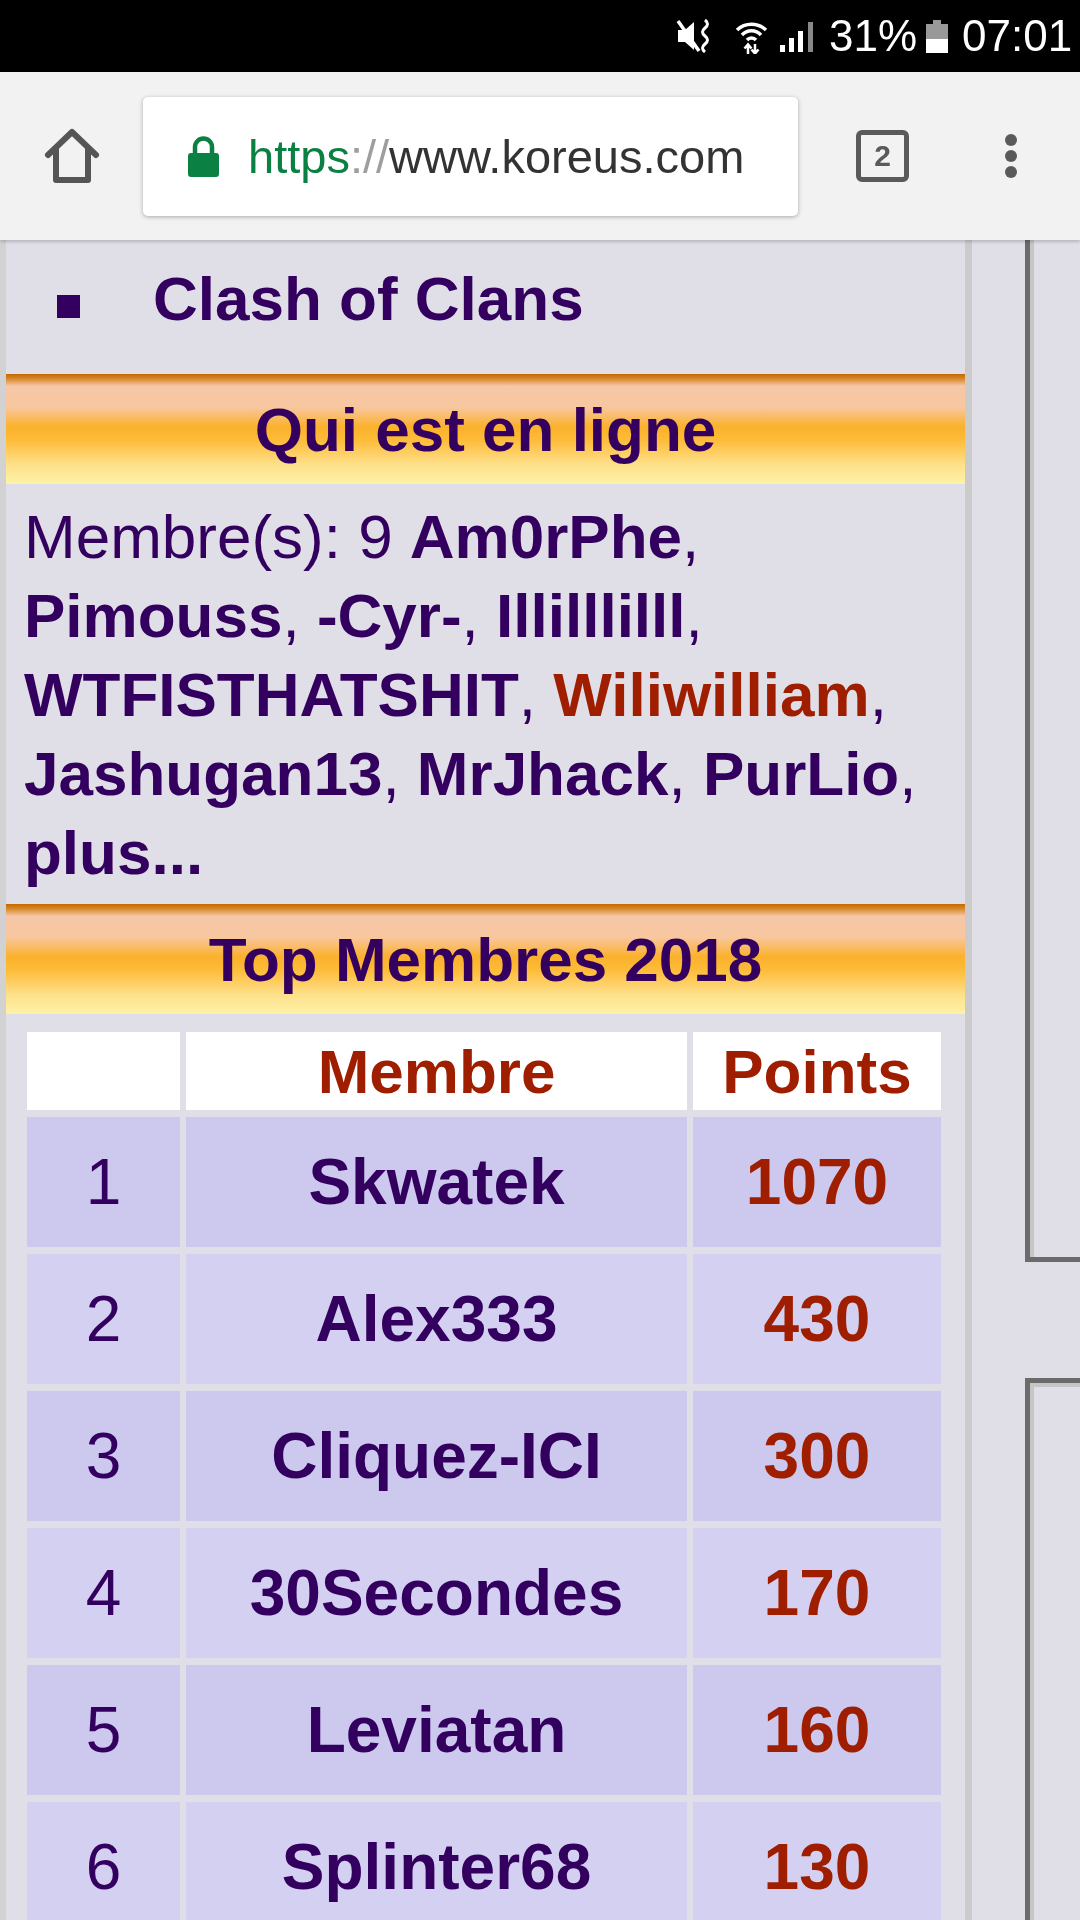 The image size is (1080, 1920). Describe the element at coordinates (485, 429) in the screenshot. I see `section-header: Qui est en ligne` at that location.